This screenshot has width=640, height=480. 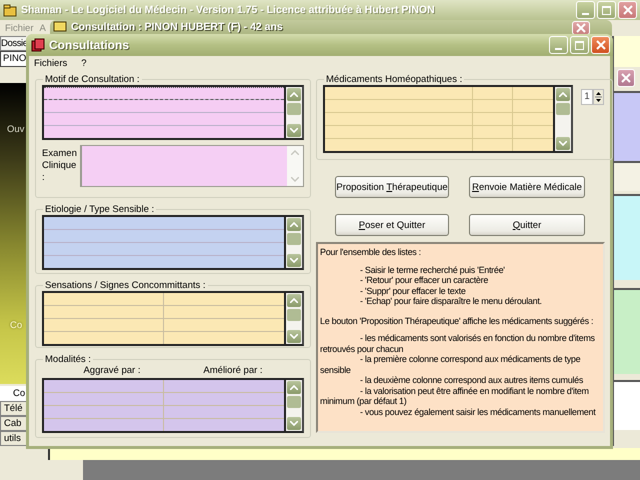 I want to click on app-icon, so click(x=10, y=10).